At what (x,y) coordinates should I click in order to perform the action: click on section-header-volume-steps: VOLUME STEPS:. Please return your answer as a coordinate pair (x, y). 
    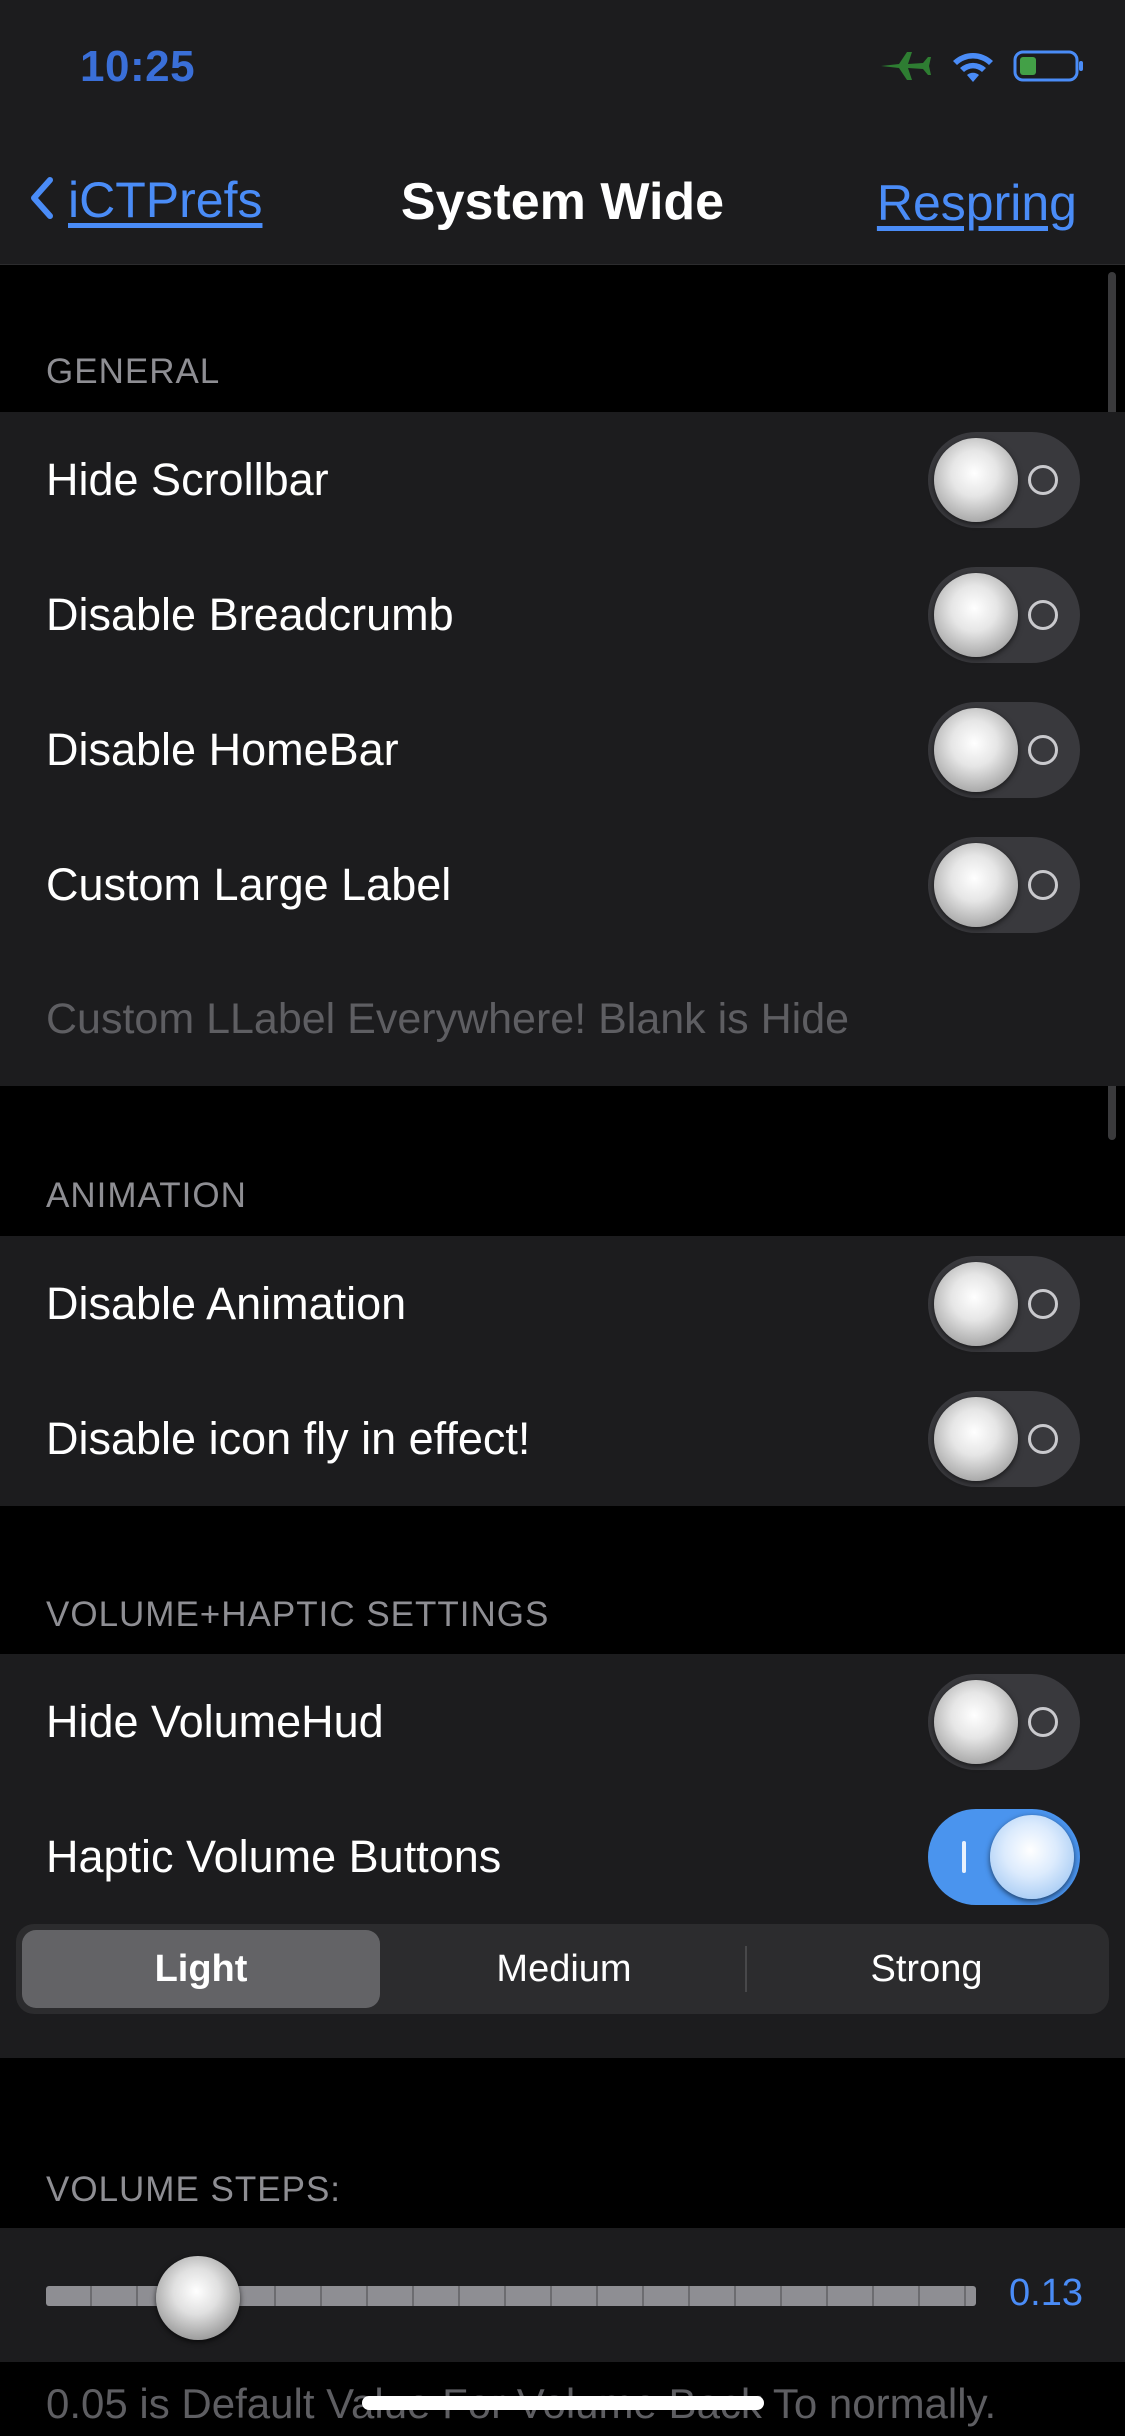
    Looking at the image, I should click on (194, 2189).